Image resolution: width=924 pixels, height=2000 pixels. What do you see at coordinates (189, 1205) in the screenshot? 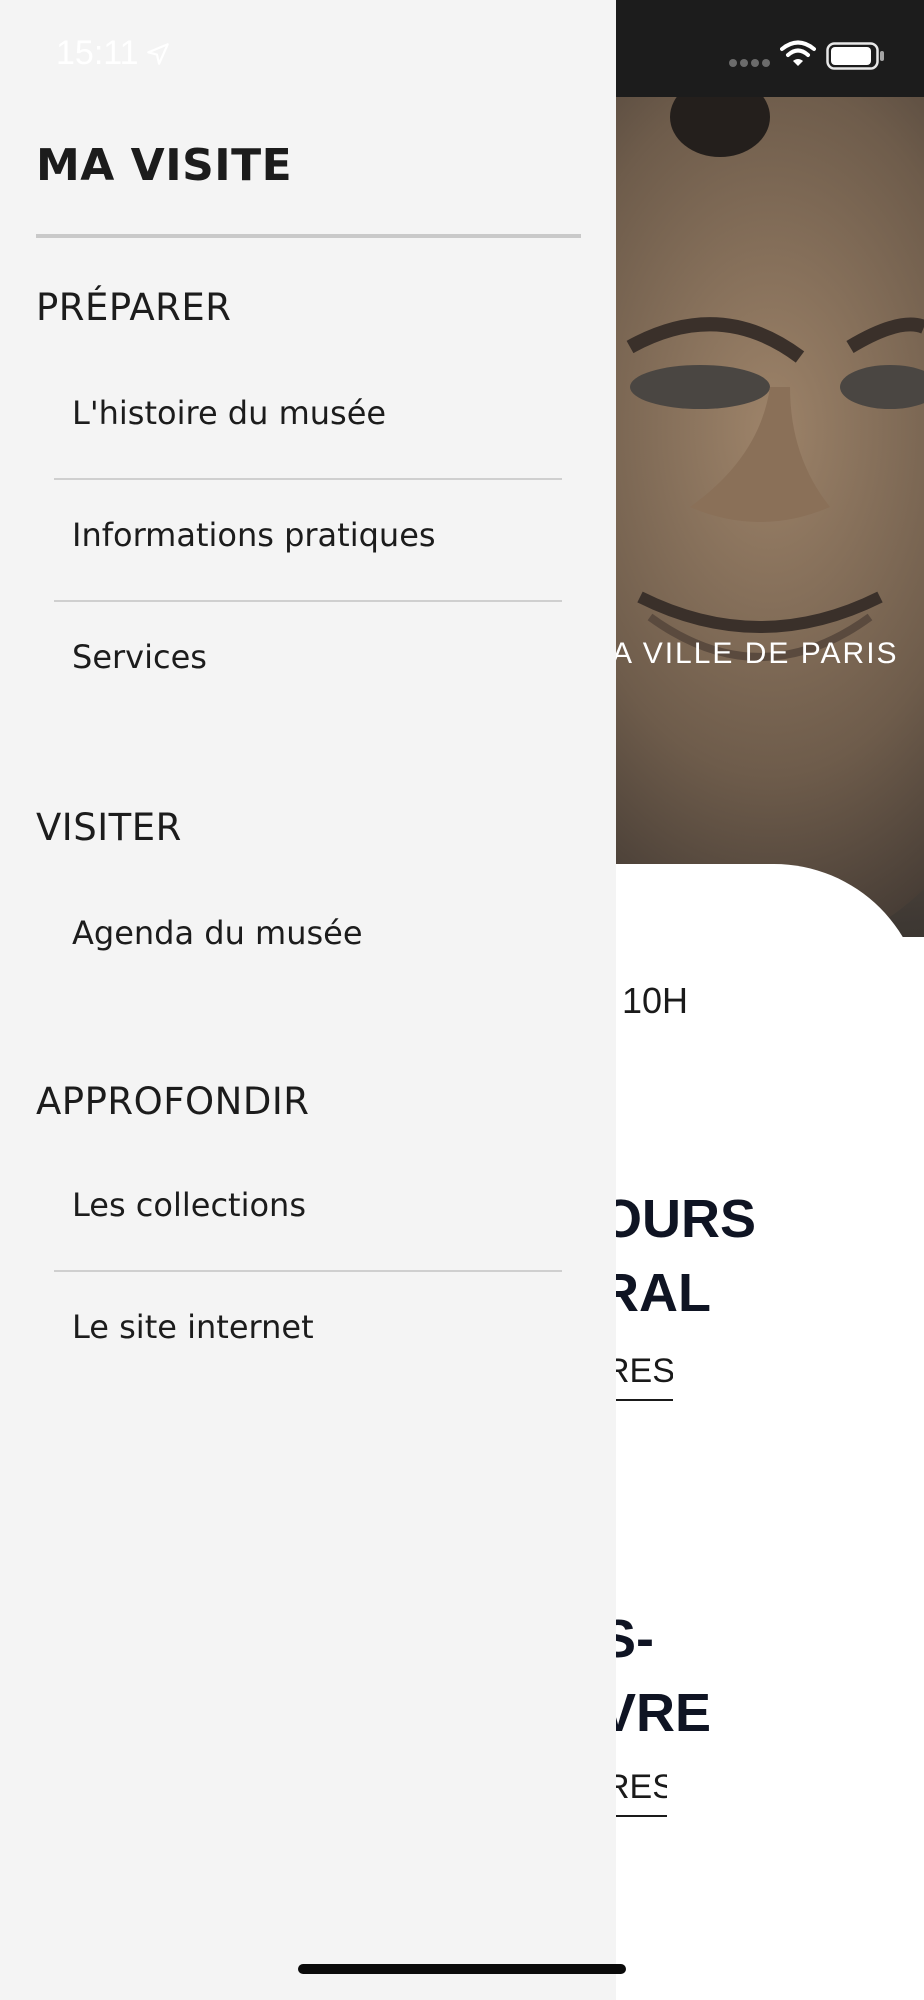
I see `menu-item-label: Les collections` at bounding box center [189, 1205].